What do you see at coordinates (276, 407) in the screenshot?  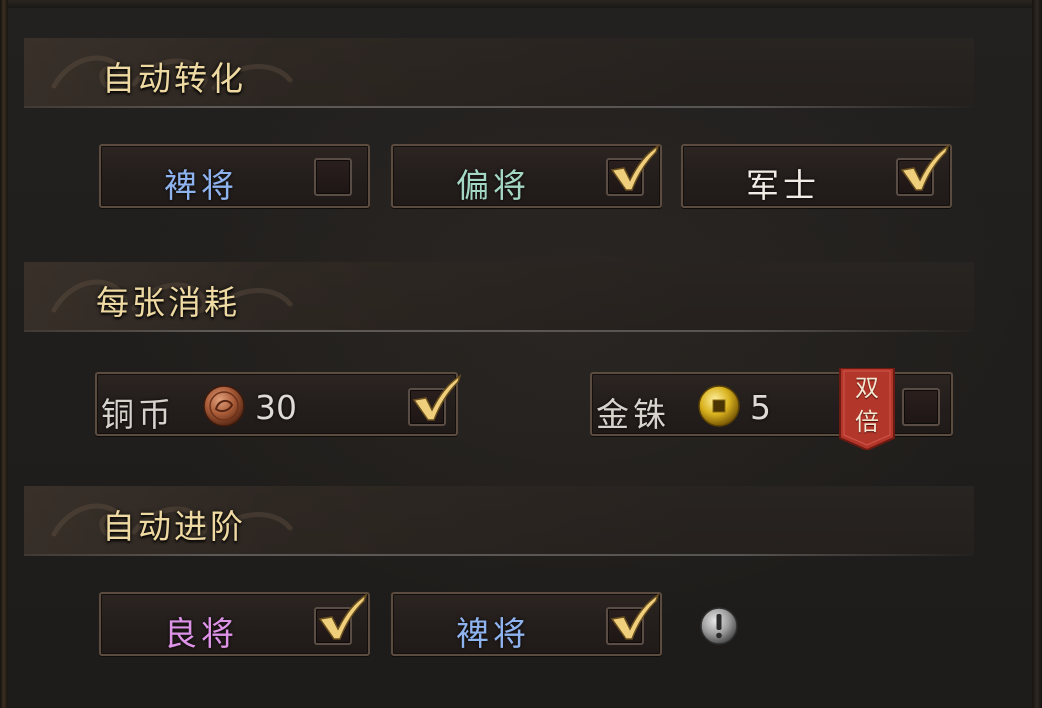 I see `cost-amount: 30` at bounding box center [276, 407].